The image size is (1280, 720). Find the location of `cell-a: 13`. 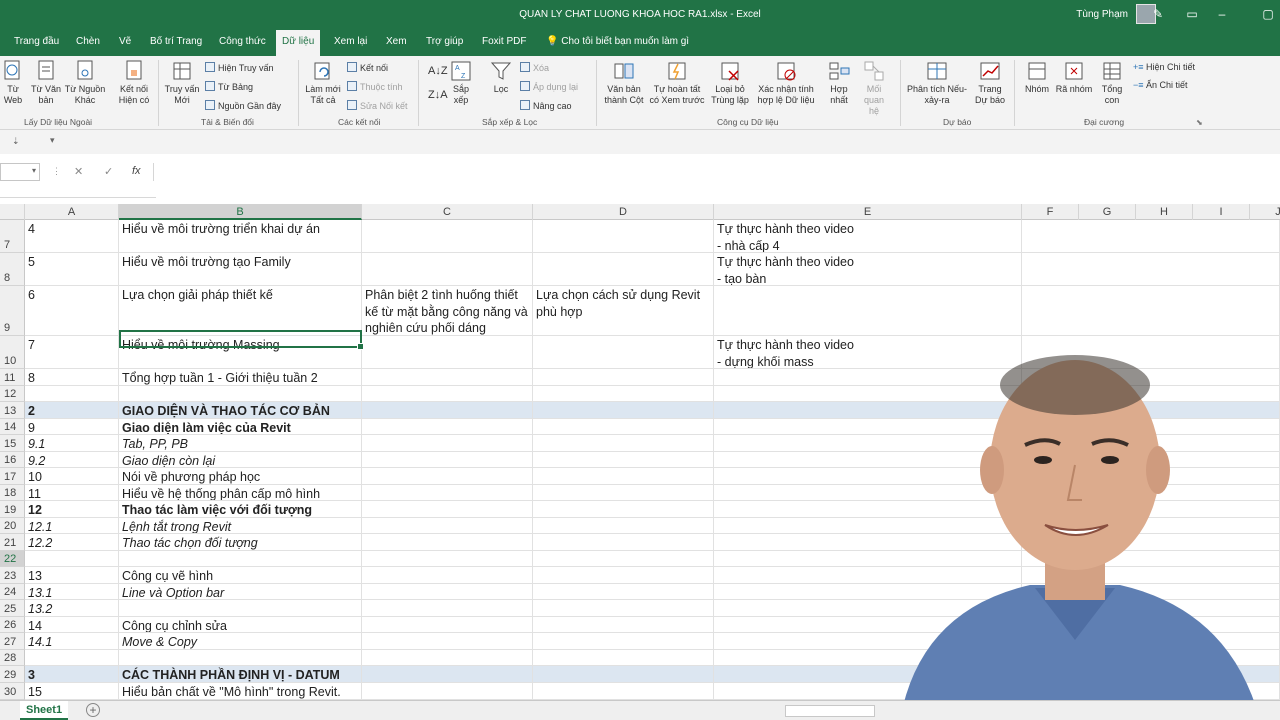

cell-a: 13 is located at coordinates (72, 575).